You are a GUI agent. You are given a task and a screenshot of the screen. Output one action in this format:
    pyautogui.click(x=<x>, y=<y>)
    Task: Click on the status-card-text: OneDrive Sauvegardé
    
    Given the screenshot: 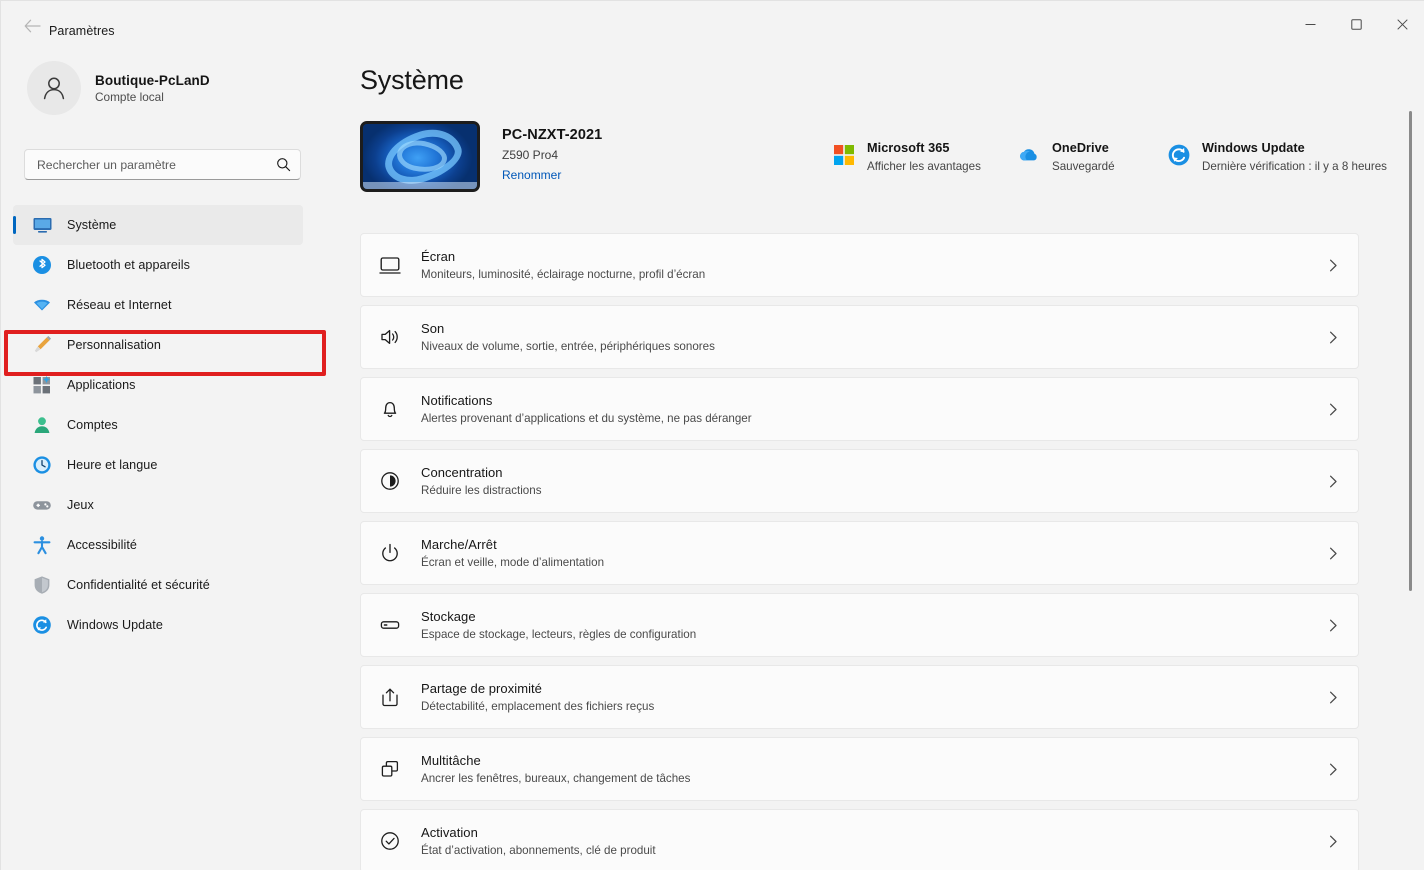 What is the action you would take?
    pyautogui.click(x=1083, y=158)
    